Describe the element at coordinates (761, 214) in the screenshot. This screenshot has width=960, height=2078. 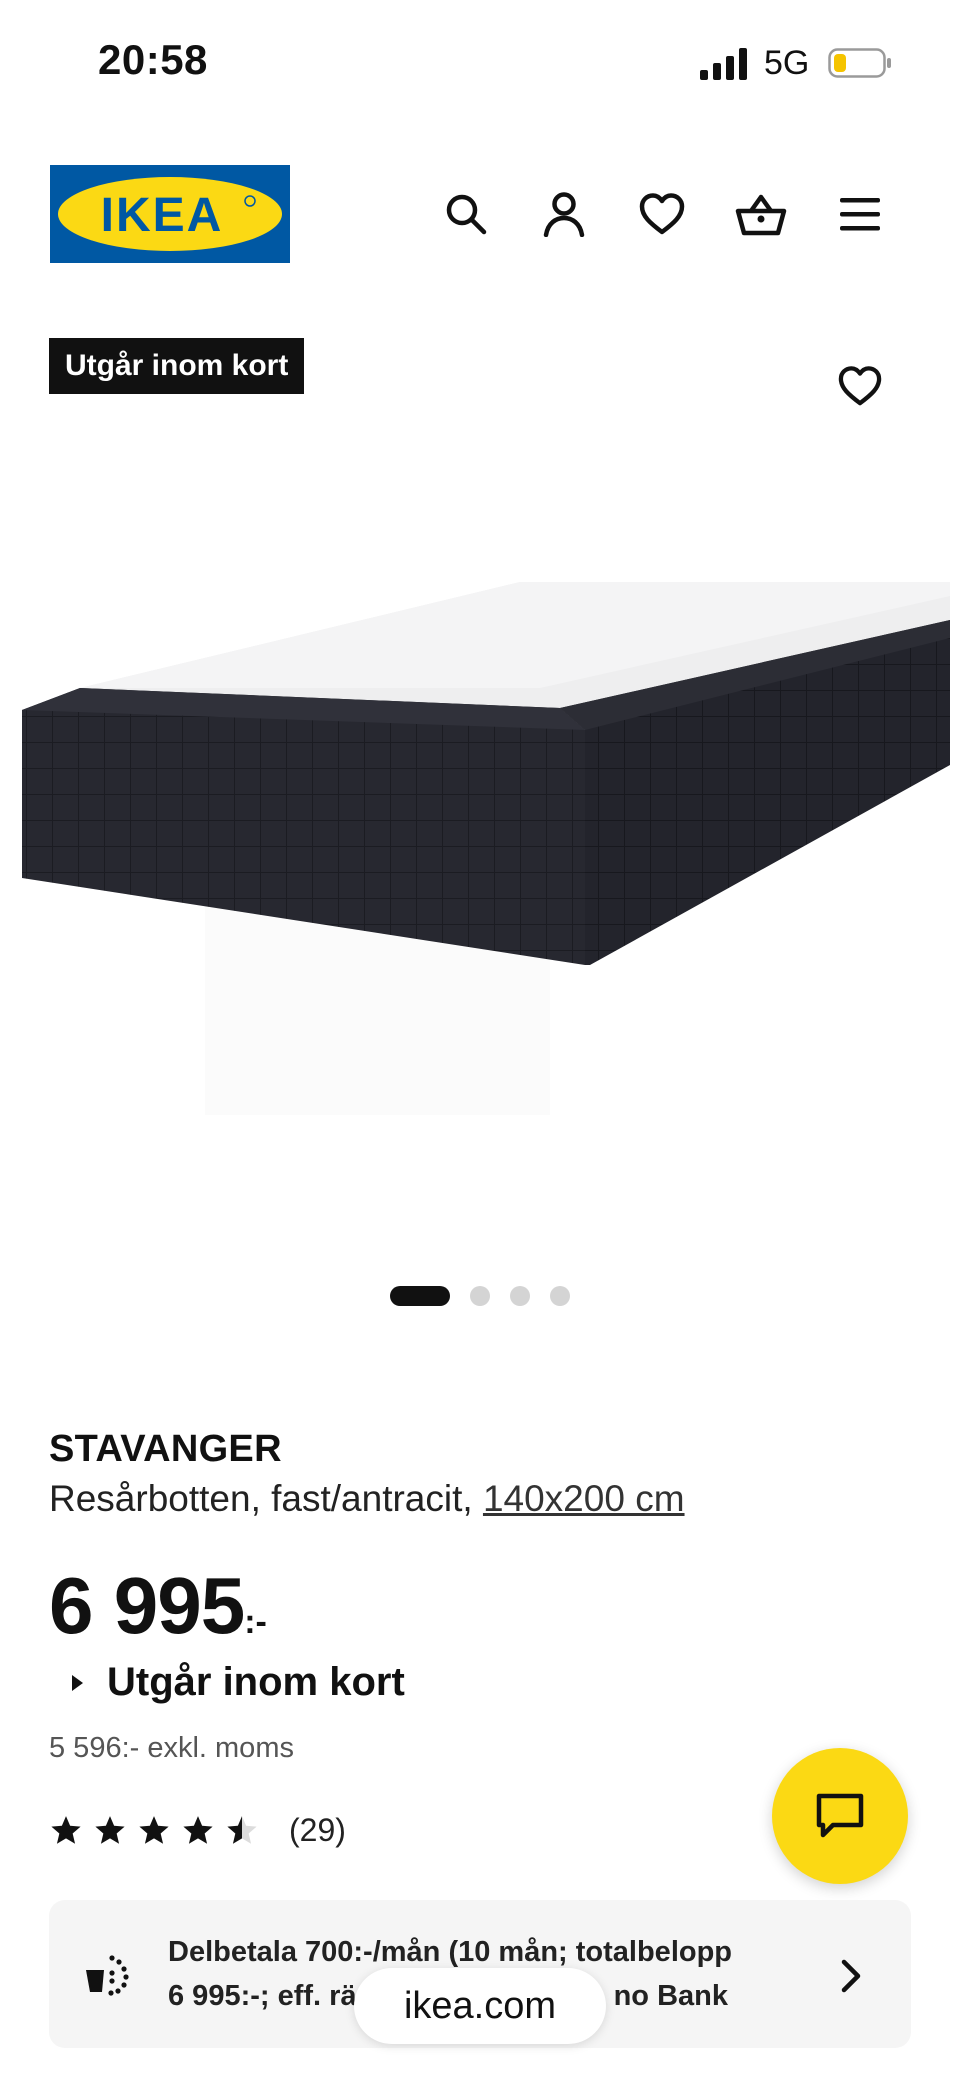
I see `basket-icon` at that location.